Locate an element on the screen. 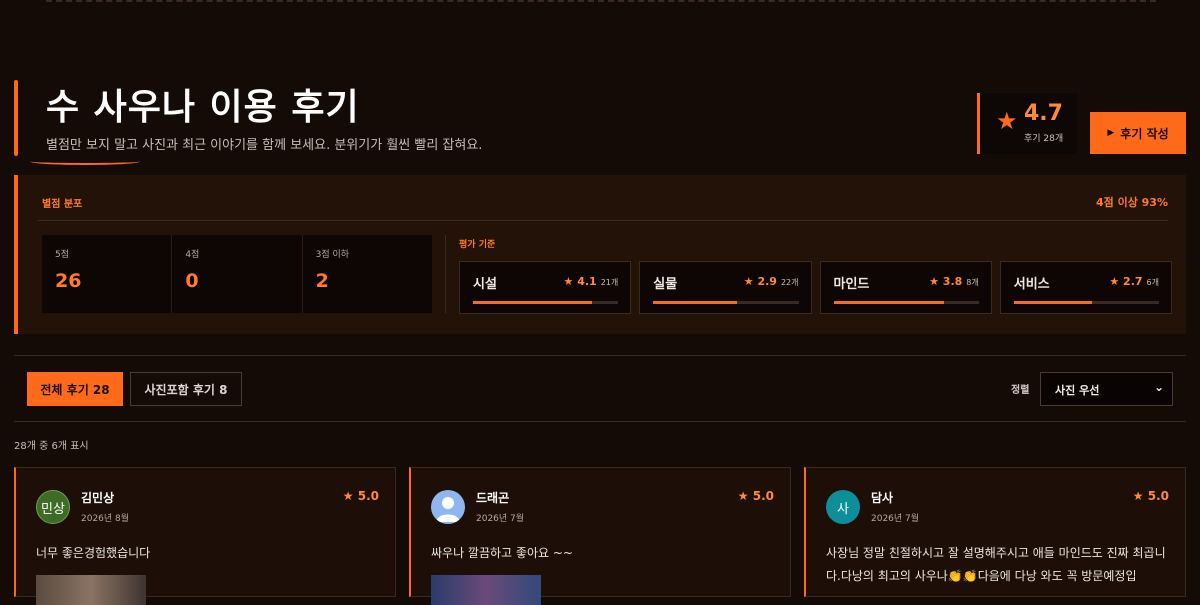  star-group-label: 3점 이하 is located at coordinates (332, 255).